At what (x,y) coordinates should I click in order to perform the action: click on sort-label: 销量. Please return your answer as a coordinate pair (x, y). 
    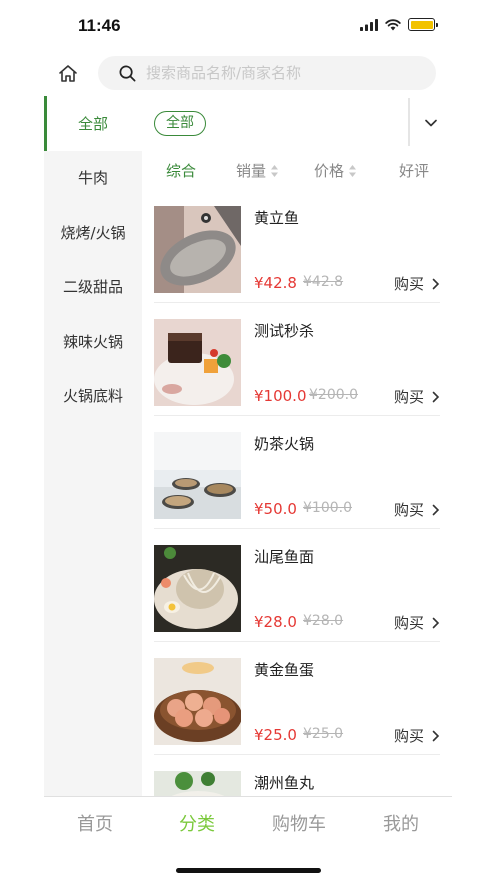
    Looking at the image, I should click on (251, 171).